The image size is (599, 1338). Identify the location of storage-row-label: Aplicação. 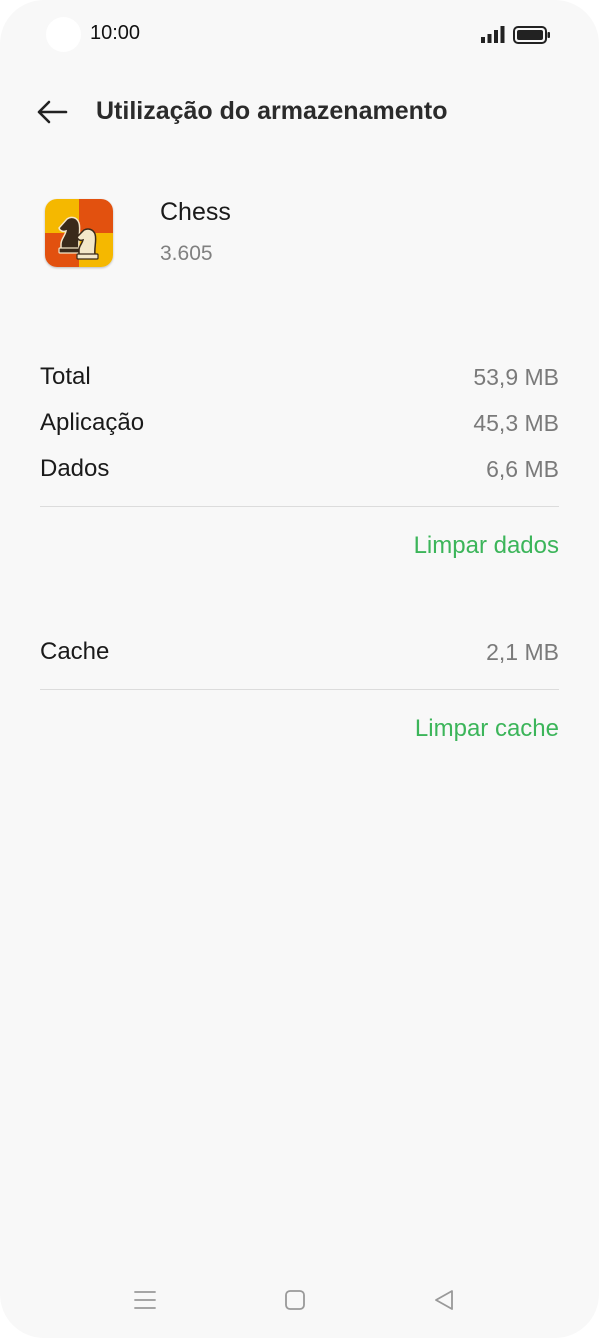
(92, 422).